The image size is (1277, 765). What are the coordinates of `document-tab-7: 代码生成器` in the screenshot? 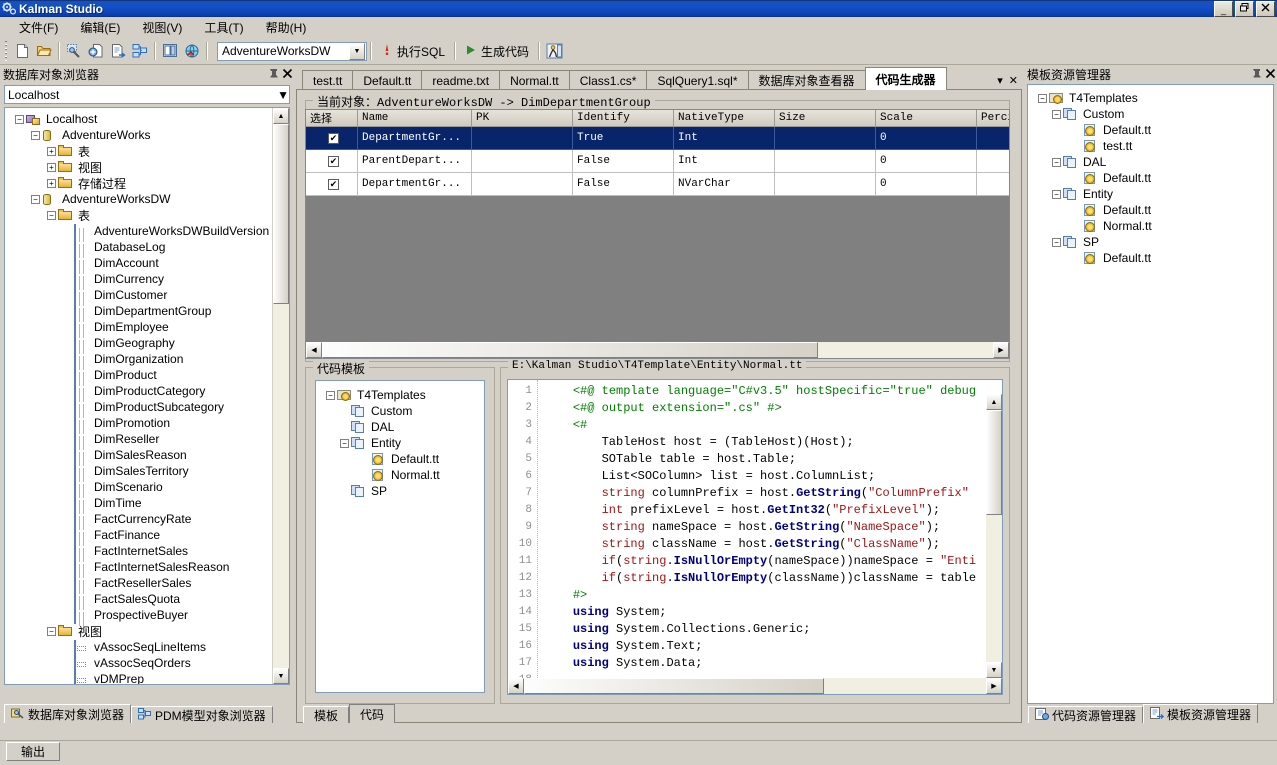 It's located at (905, 78).